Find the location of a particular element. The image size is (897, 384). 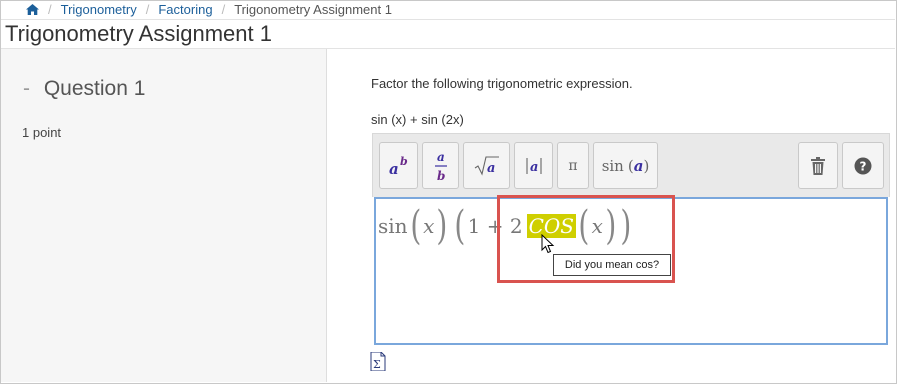

question-expression: sin (x) + sin (2x) is located at coordinates (417, 119).